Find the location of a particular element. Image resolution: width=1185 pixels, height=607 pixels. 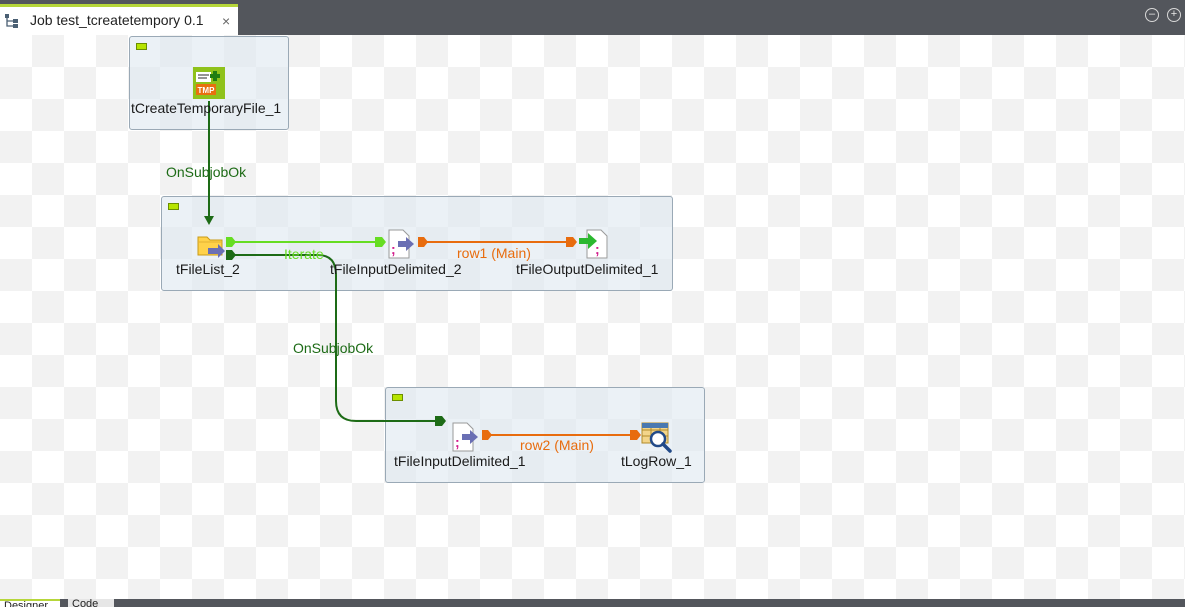

component-label: tLogRow_1 is located at coordinates (656, 461).